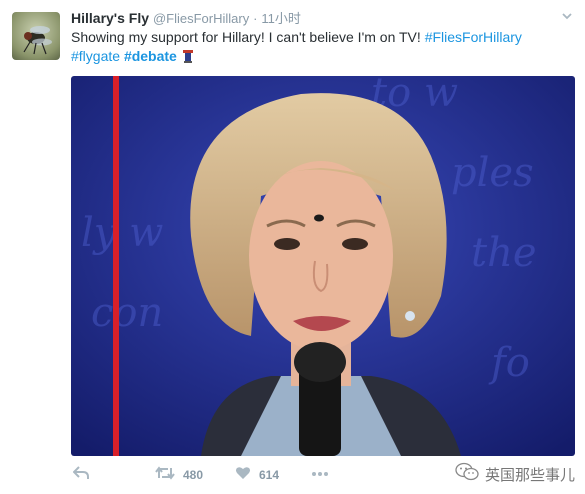  I want to click on more-button, so click(320, 473).